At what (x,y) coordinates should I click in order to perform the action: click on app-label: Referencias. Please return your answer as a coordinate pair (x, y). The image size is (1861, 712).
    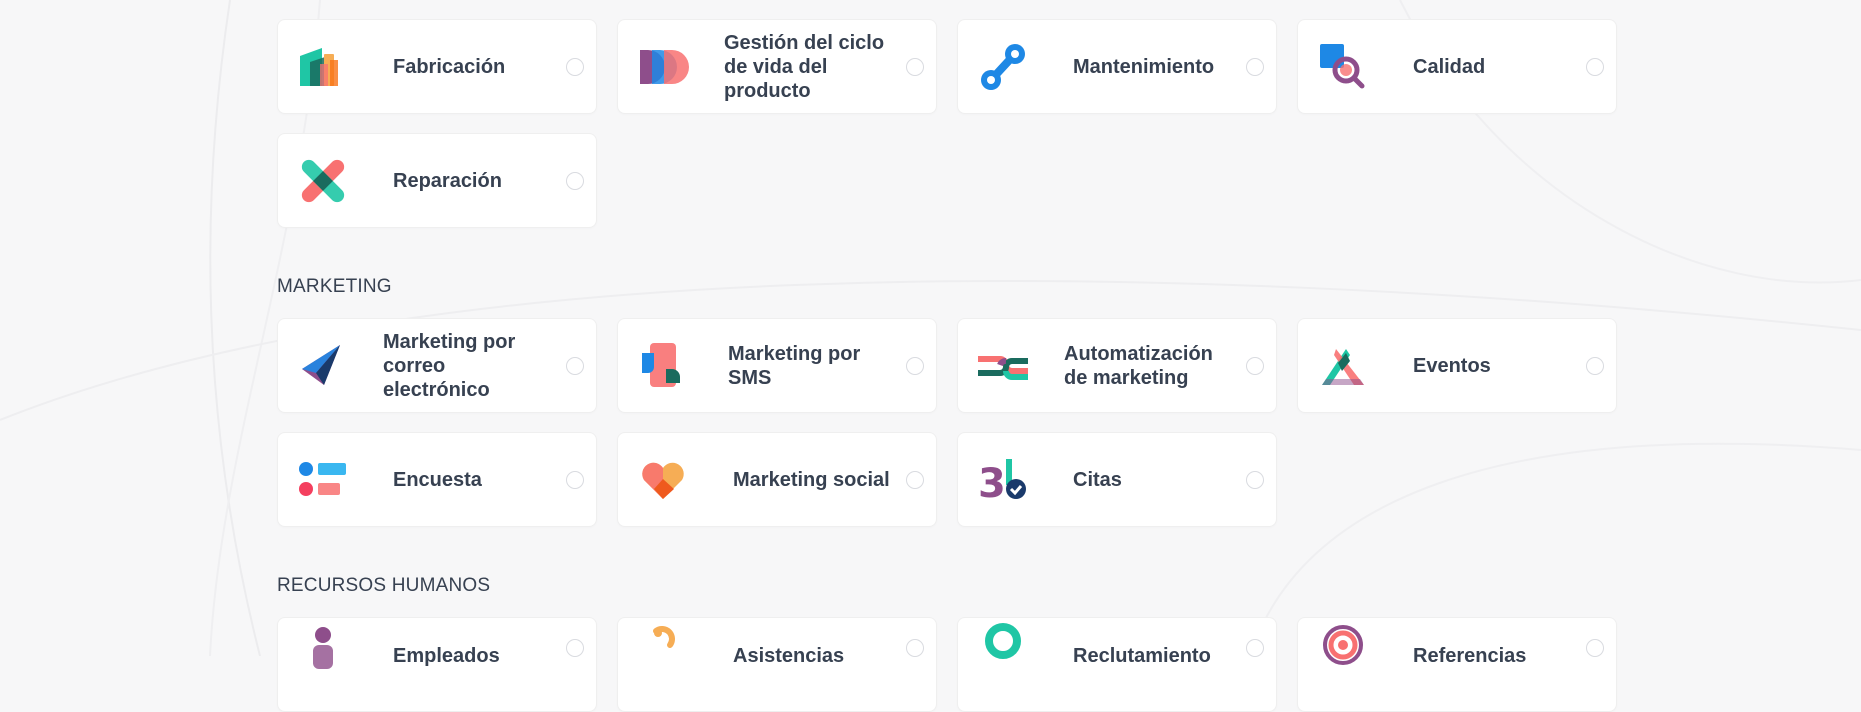
    Looking at the image, I should click on (1470, 656).